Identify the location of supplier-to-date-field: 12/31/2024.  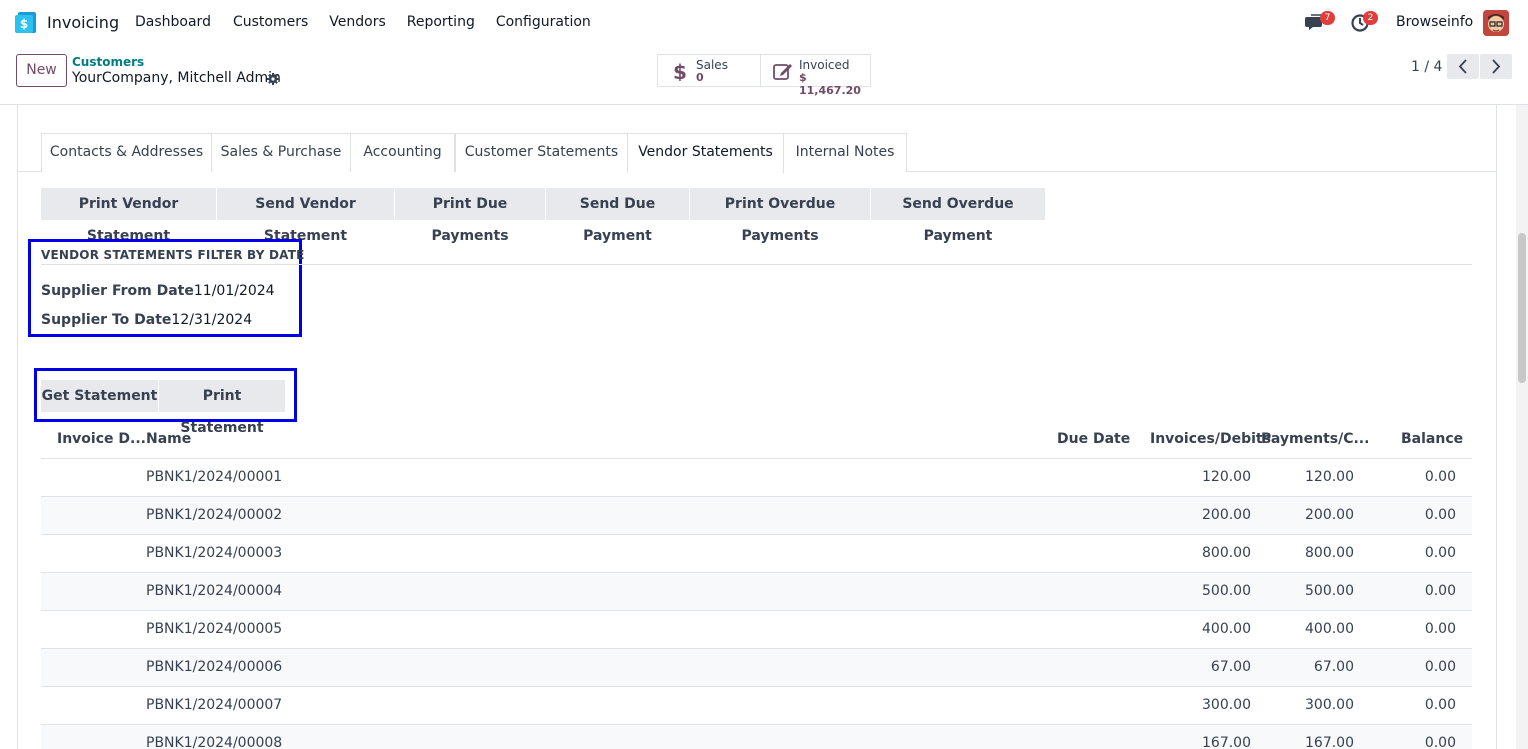
(211, 320).